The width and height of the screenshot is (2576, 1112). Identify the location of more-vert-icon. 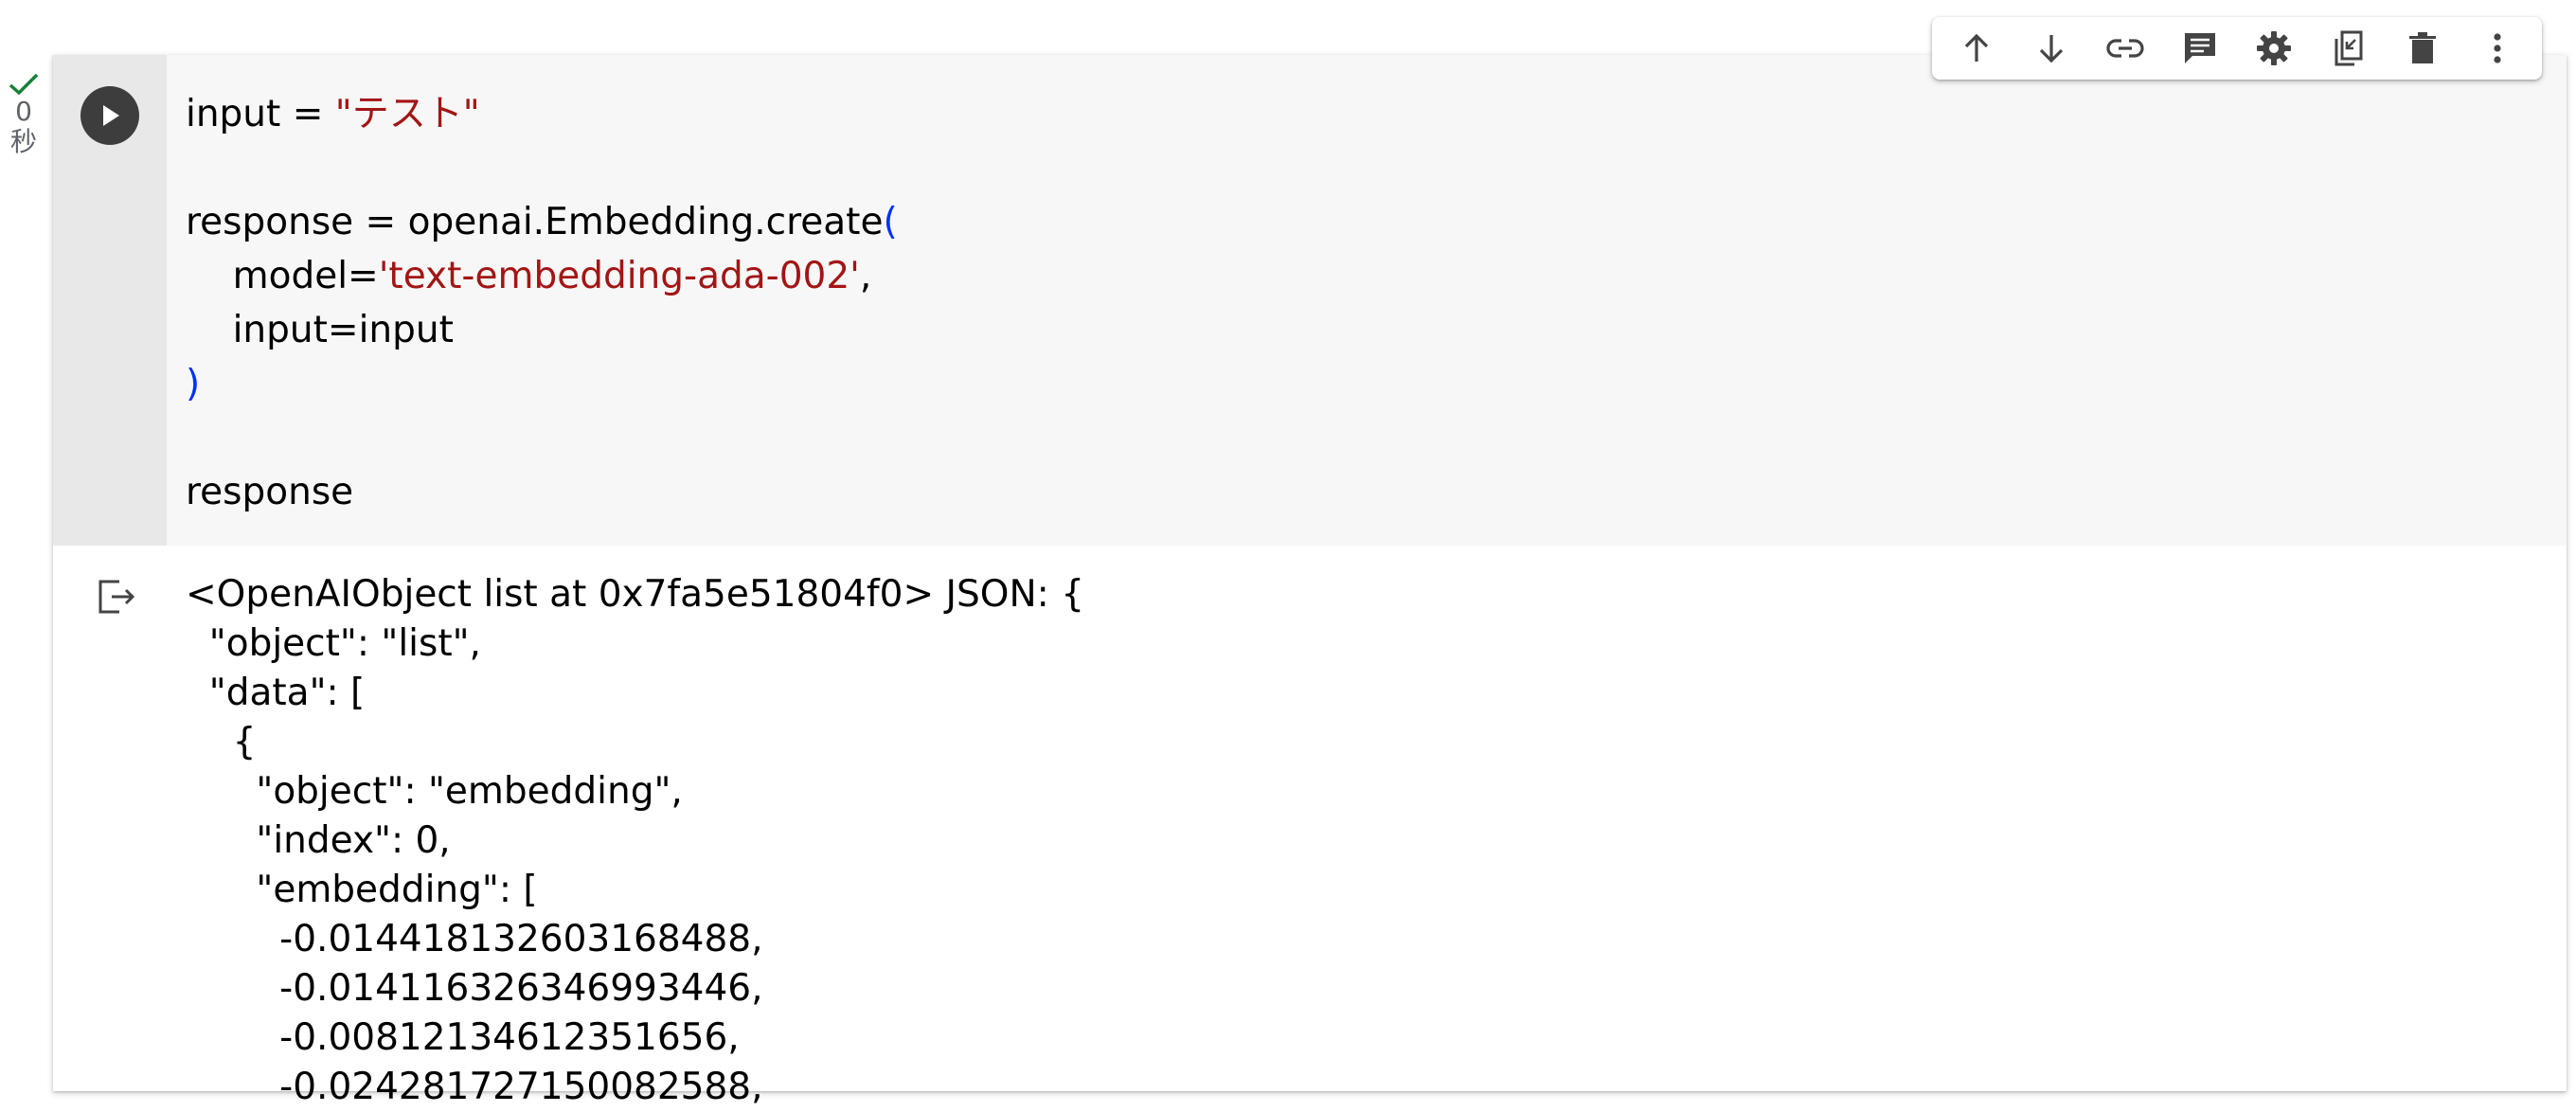
(2497, 48).